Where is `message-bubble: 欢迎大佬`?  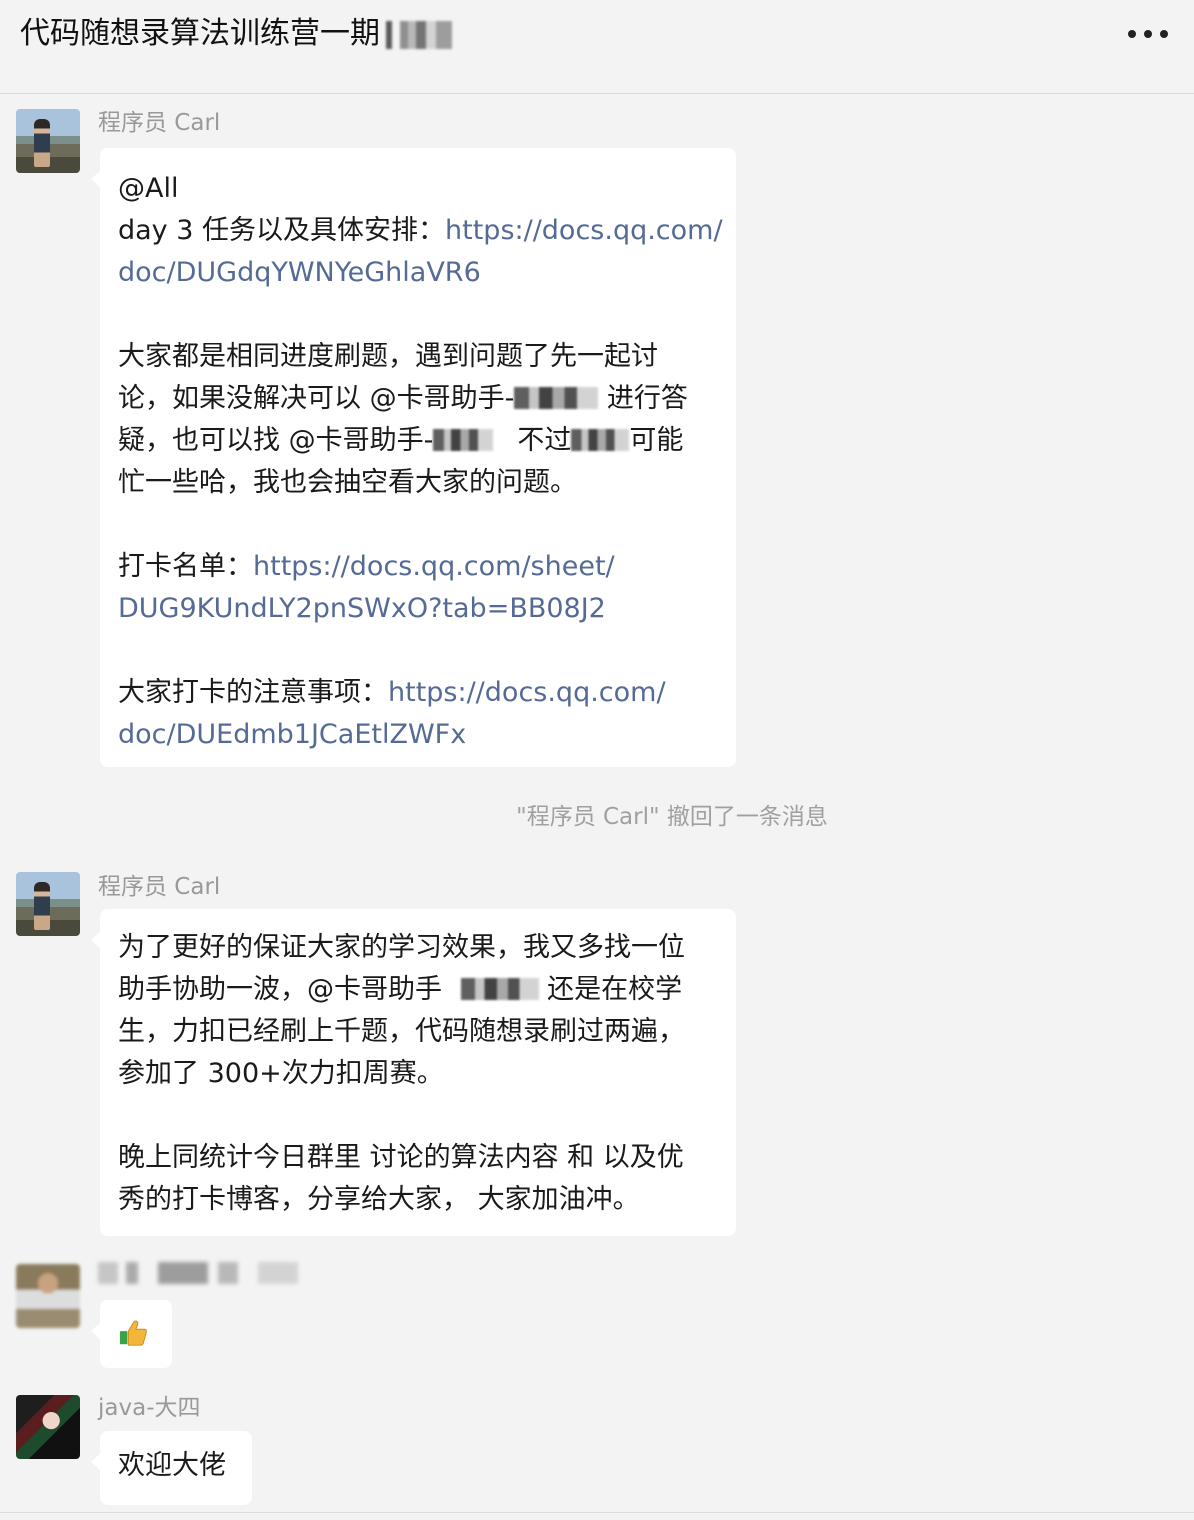
message-bubble: 欢迎大佬 is located at coordinates (171, 1468).